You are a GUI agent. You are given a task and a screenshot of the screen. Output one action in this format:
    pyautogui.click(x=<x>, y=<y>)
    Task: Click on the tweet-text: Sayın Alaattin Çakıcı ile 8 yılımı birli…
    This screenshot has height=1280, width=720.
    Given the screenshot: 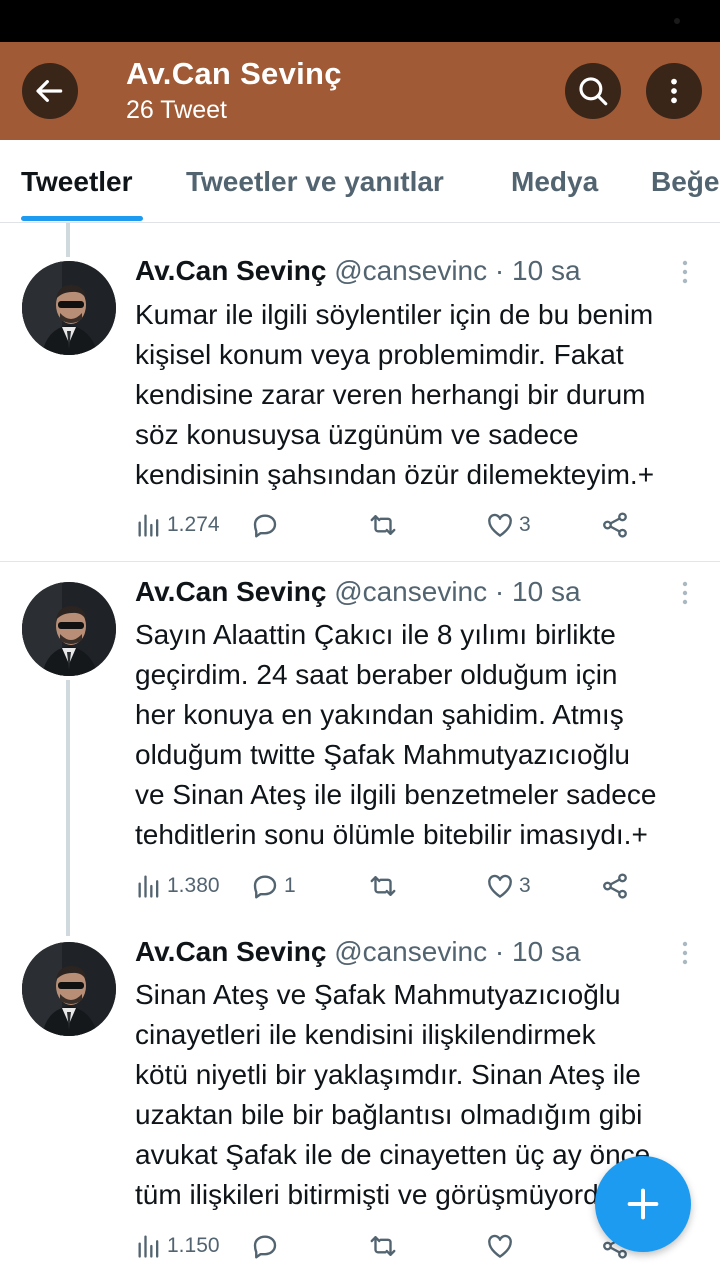 What is the action you would take?
    pyautogui.click(x=396, y=734)
    